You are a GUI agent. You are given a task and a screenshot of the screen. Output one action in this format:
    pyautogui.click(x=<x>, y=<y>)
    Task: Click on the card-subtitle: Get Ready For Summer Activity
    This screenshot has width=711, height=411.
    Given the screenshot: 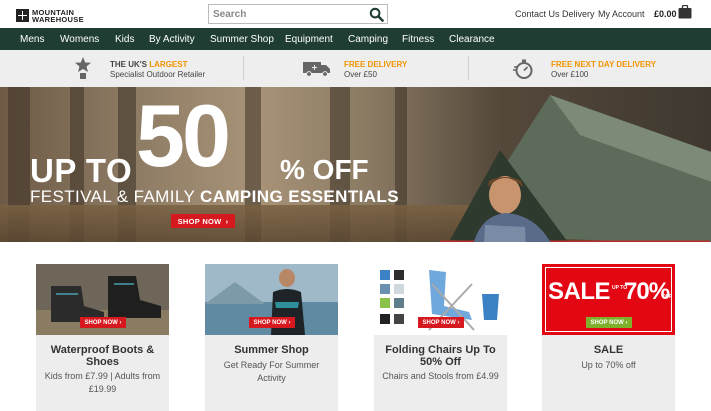 What is the action you would take?
    pyautogui.click(x=271, y=371)
    